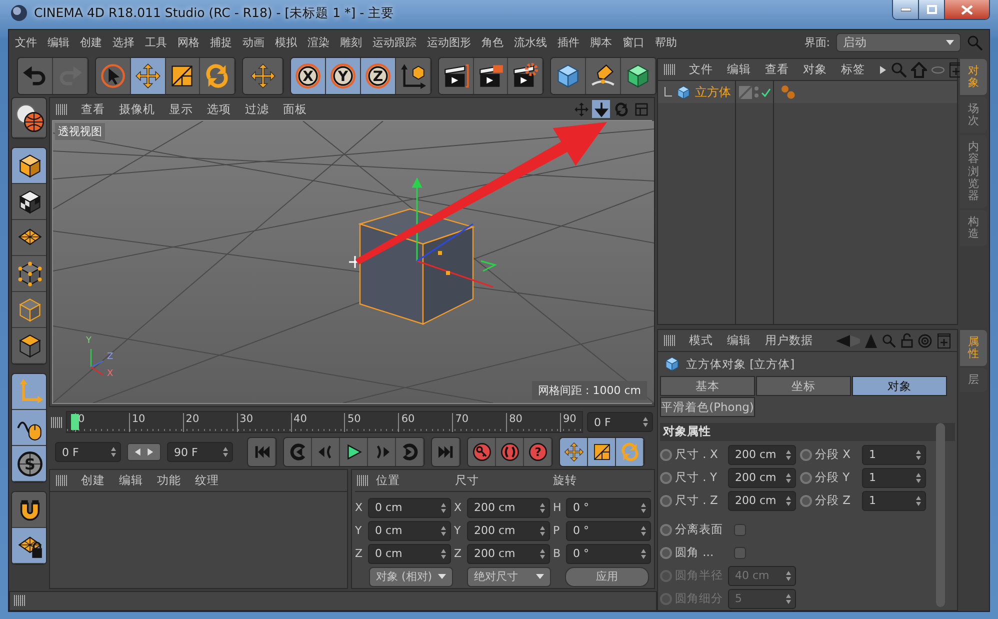  Describe the element at coordinates (601, 109) in the screenshot. I see `view-dolly-button` at that location.